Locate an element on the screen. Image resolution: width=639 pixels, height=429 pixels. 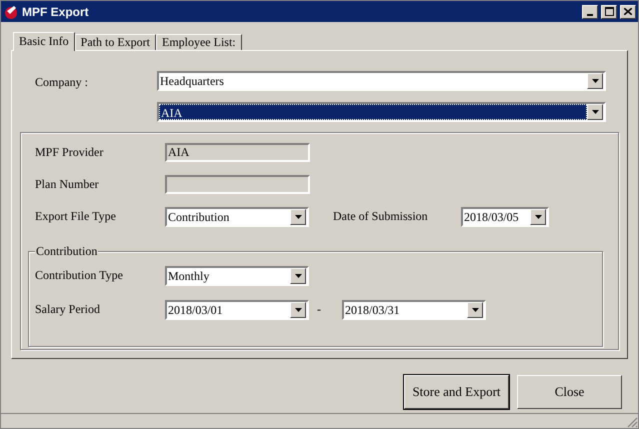
window-title: MPF Export is located at coordinates (55, 12).